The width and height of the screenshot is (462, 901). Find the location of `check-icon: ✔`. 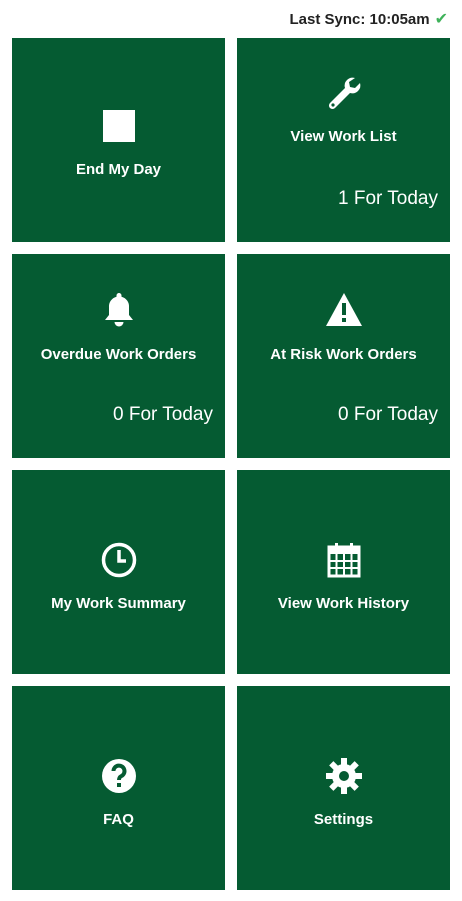

check-icon: ✔ is located at coordinates (441, 19).